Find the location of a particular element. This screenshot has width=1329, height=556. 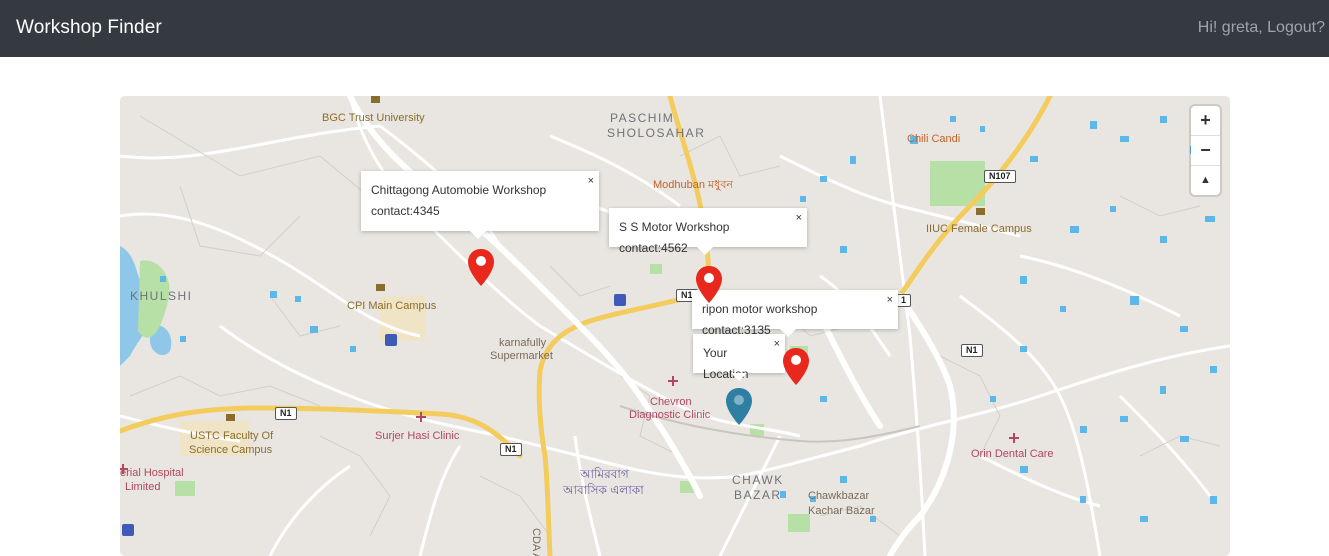

map-label-supermarket: Supermarket is located at coordinates (521, 356).